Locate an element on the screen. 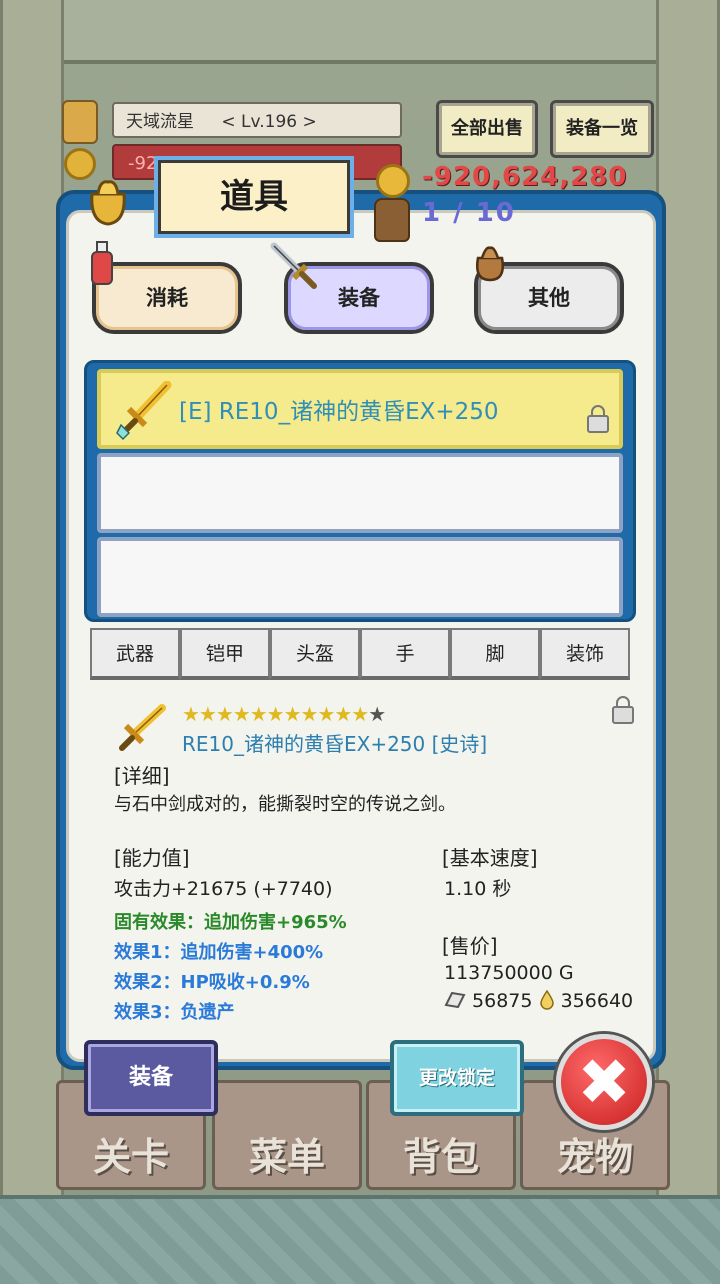 This screenshot has height=1284, width=720. equip-list-button: 装备一览 is located at coordinates (602, 129).